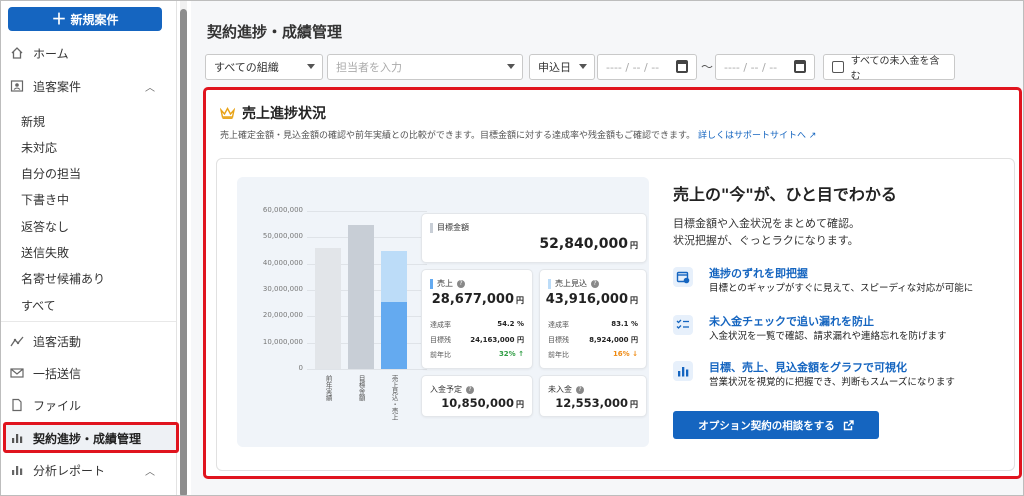  What do you see at coordinates (45, 199) in the screenshot?
I see `sidebar-subitem-drafts: 下書き中` at bounding box center [45, 199].